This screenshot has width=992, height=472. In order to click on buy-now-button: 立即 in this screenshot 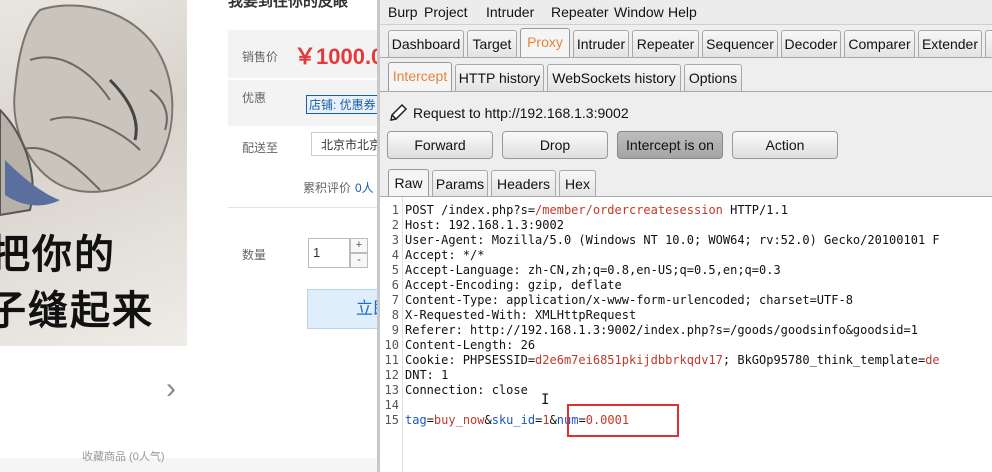, I will do `click(342, 309)`.